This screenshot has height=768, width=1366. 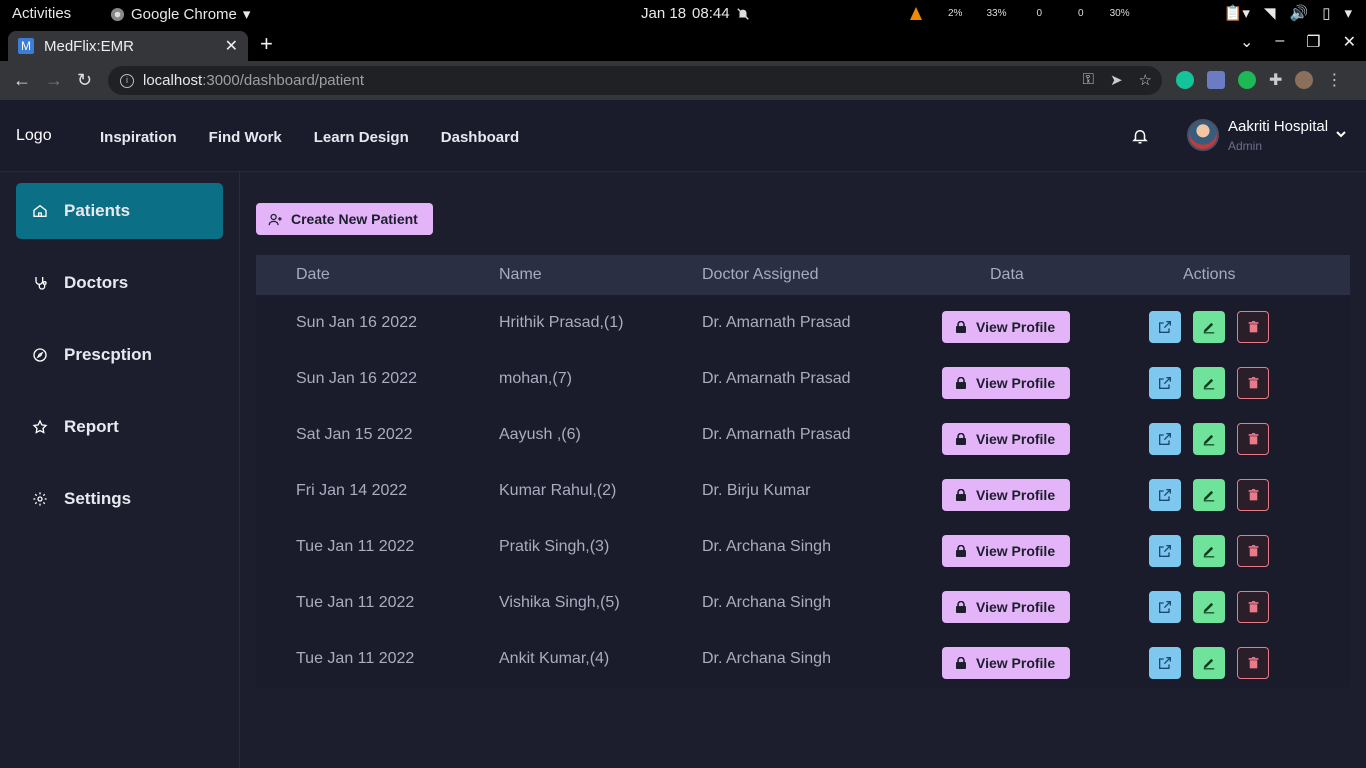 I want to click on close-window-button: ✕, so click(x=1349, y=42).